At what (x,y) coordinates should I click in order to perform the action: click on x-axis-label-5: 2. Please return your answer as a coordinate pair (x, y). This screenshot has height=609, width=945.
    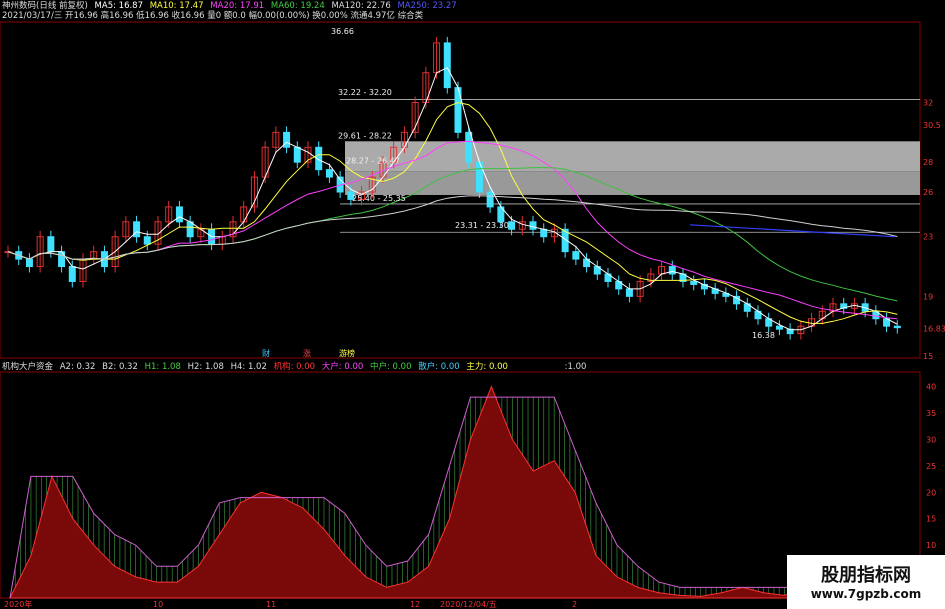
    Looking at the image, I should click on (574, 604).